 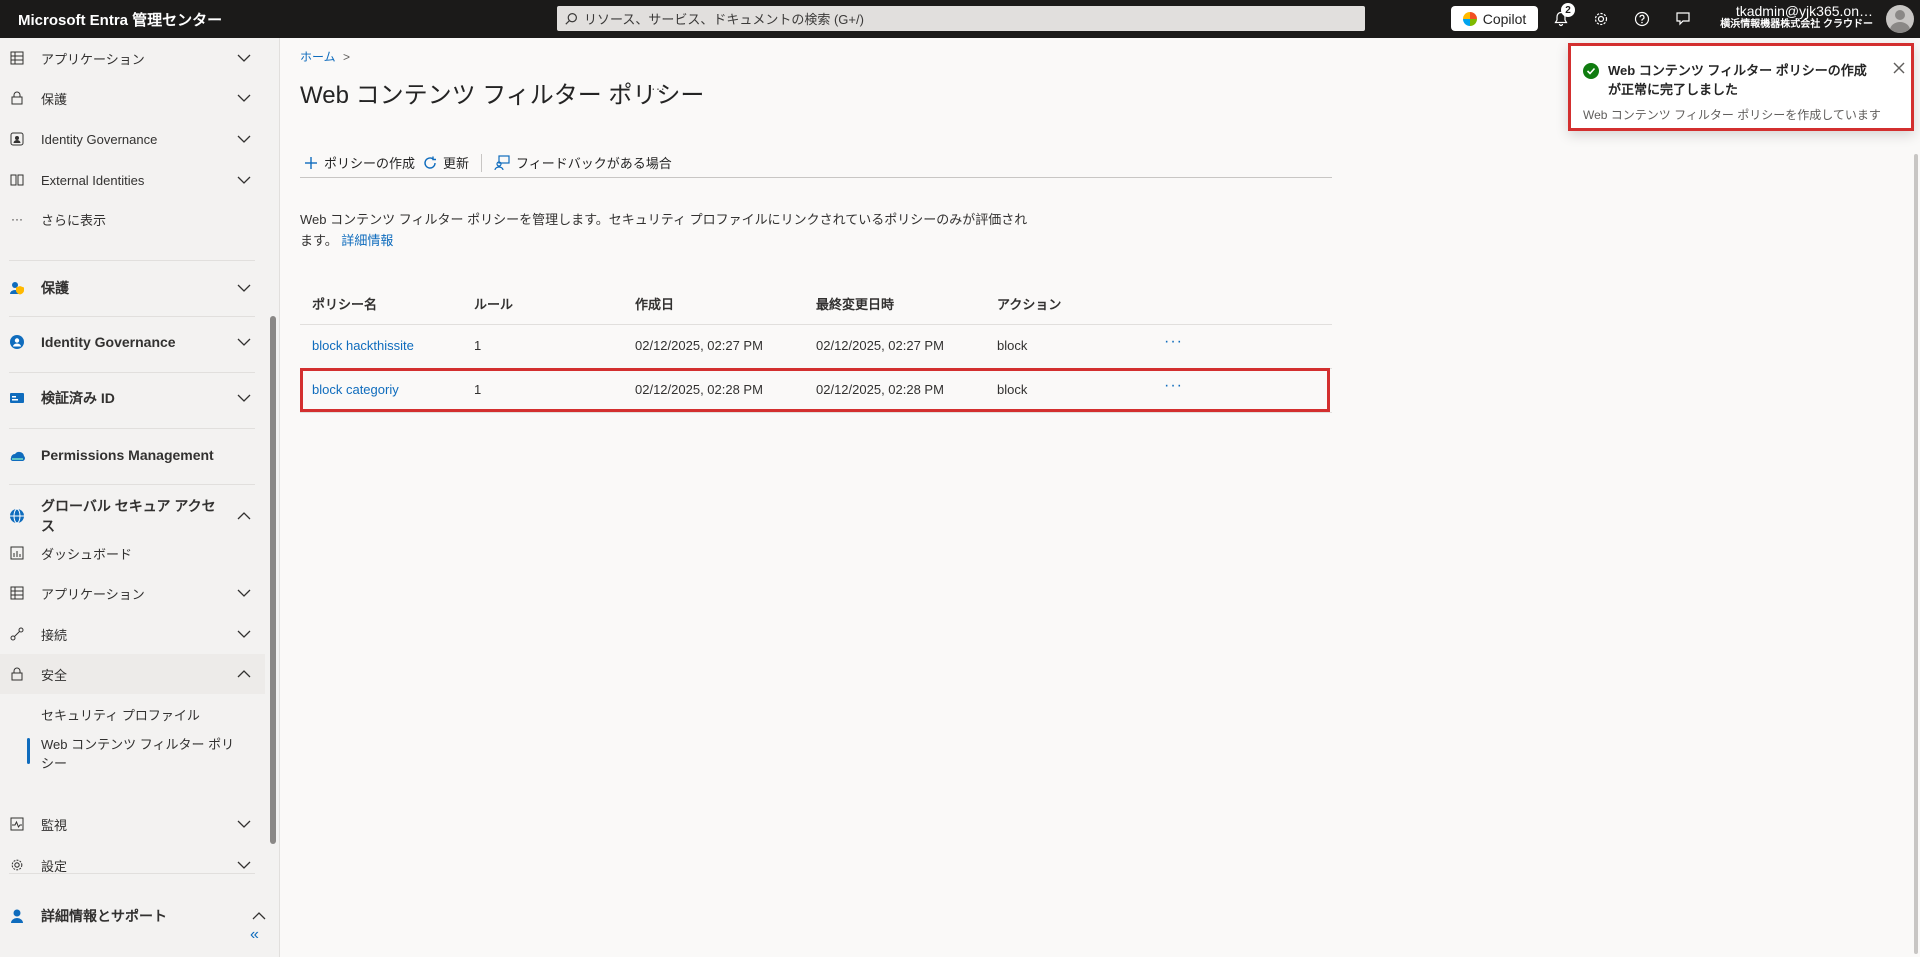 I want to click on sidebar-section-protection: 保護, so click(x=132, y=288).